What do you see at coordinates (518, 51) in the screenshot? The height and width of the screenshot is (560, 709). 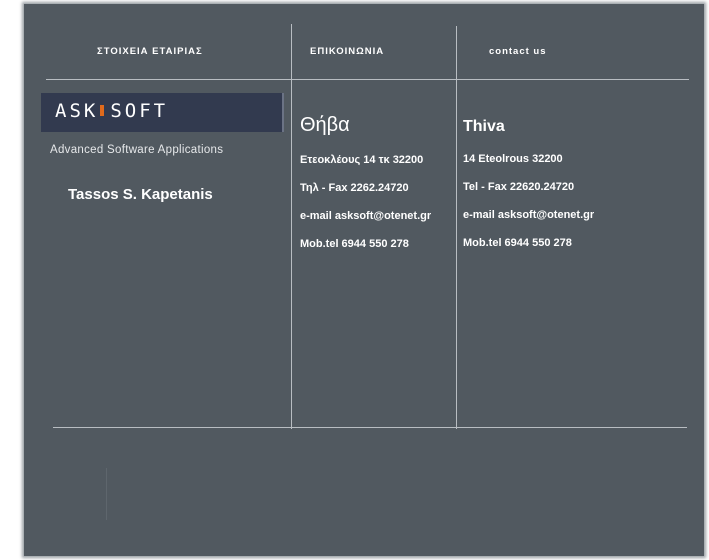 I see `header-contact-english: contact us` at bounding box center [518, 51].